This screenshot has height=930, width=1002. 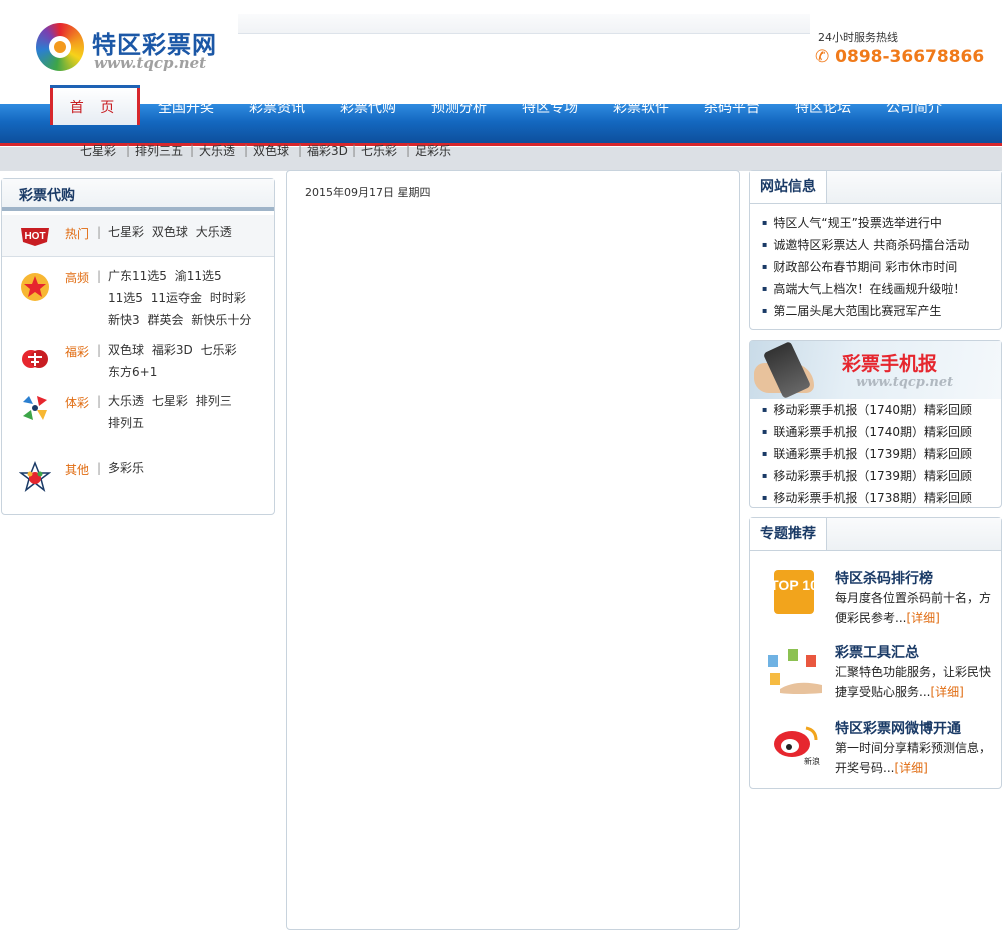 I want to click on topic-item: TOP 10 特区杀码排行榜 每月度各位置杀码前十名，方便彩民参考...[详细], so click(x=875, y=599).